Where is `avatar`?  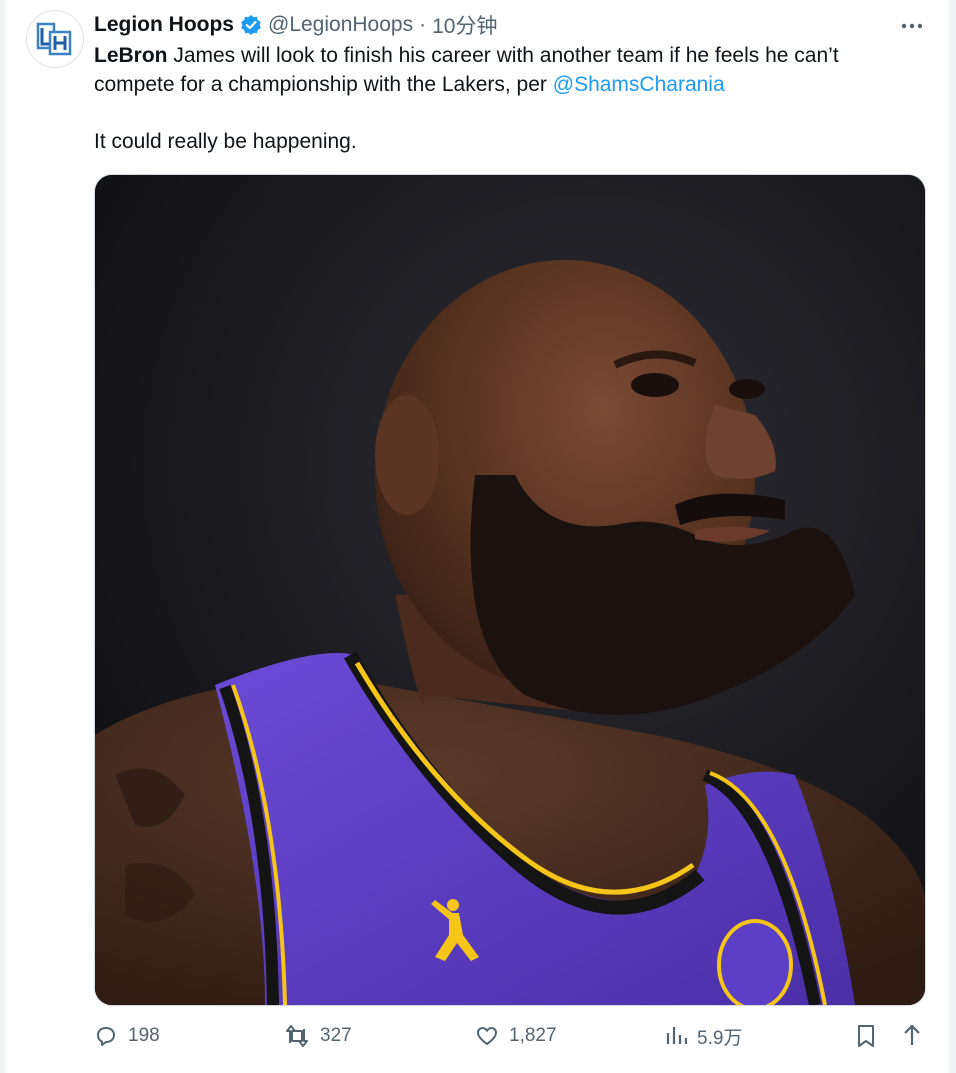 avatar is located at coordinates (55, 39).